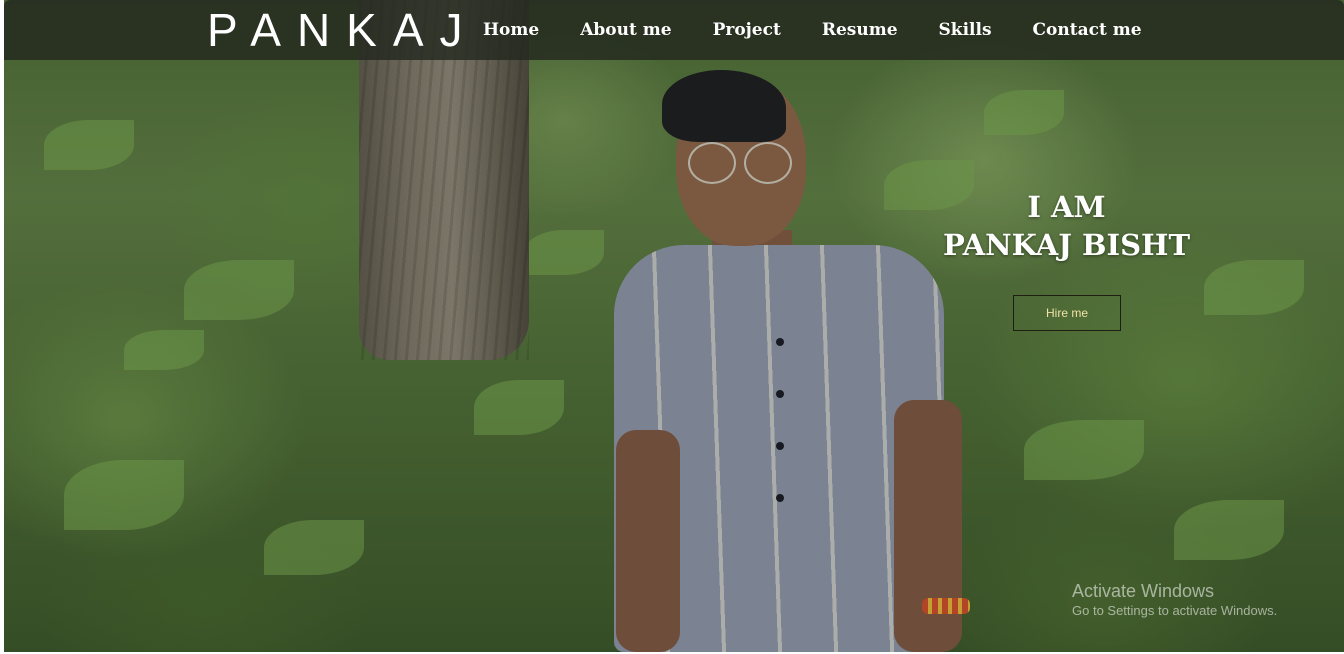 This screenshot has width=1344, height=654. I want to click on nav-resume-link: Resume, so click(860, 30).